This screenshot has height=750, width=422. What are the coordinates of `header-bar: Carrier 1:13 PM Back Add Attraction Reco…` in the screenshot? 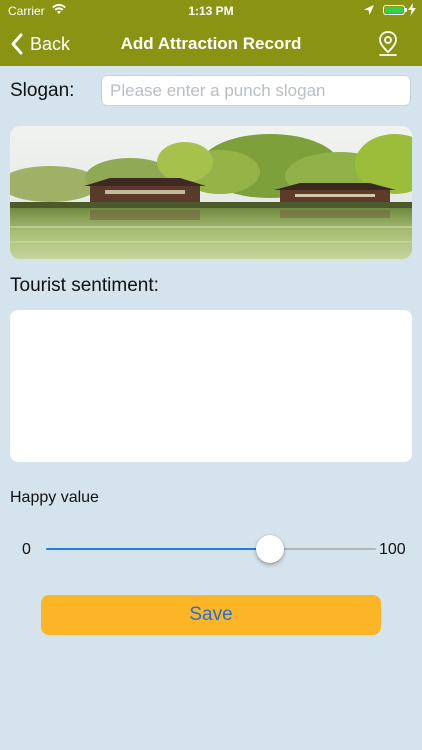 It's located at (211, 33).